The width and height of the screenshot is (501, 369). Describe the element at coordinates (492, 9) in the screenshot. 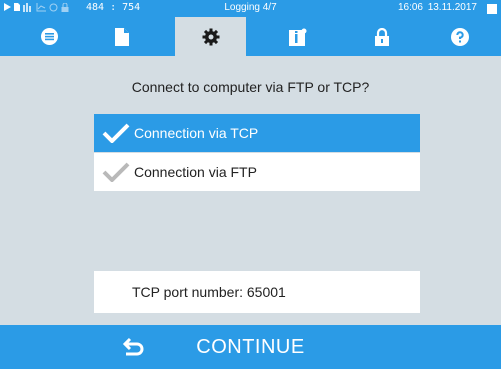

I see `stop-icon` at that location.